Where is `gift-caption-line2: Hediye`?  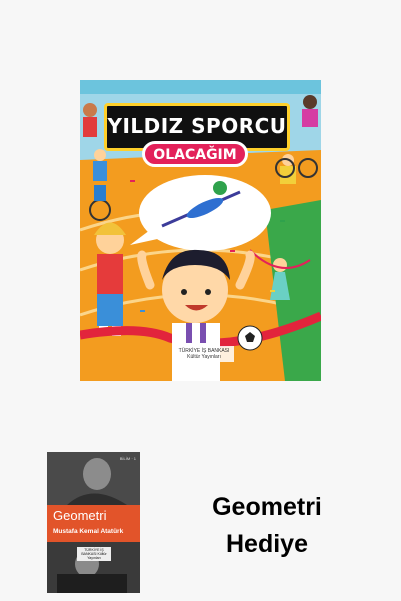 gift-caption-line2: Hediye is located at coordinates (267, 544).